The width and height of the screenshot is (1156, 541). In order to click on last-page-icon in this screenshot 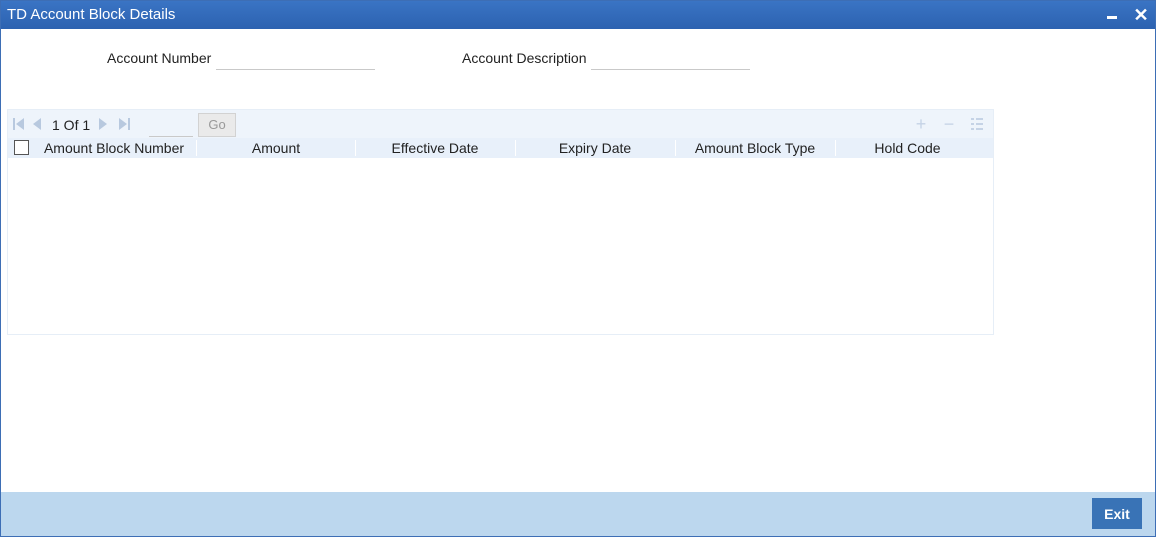, I will do `click(125, 124)`.